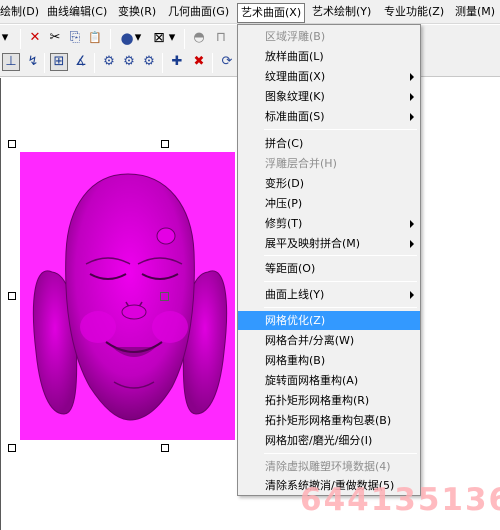  I want to click on menu-item-mesh-optimize: 网格优化(Z), so click(329, 320).